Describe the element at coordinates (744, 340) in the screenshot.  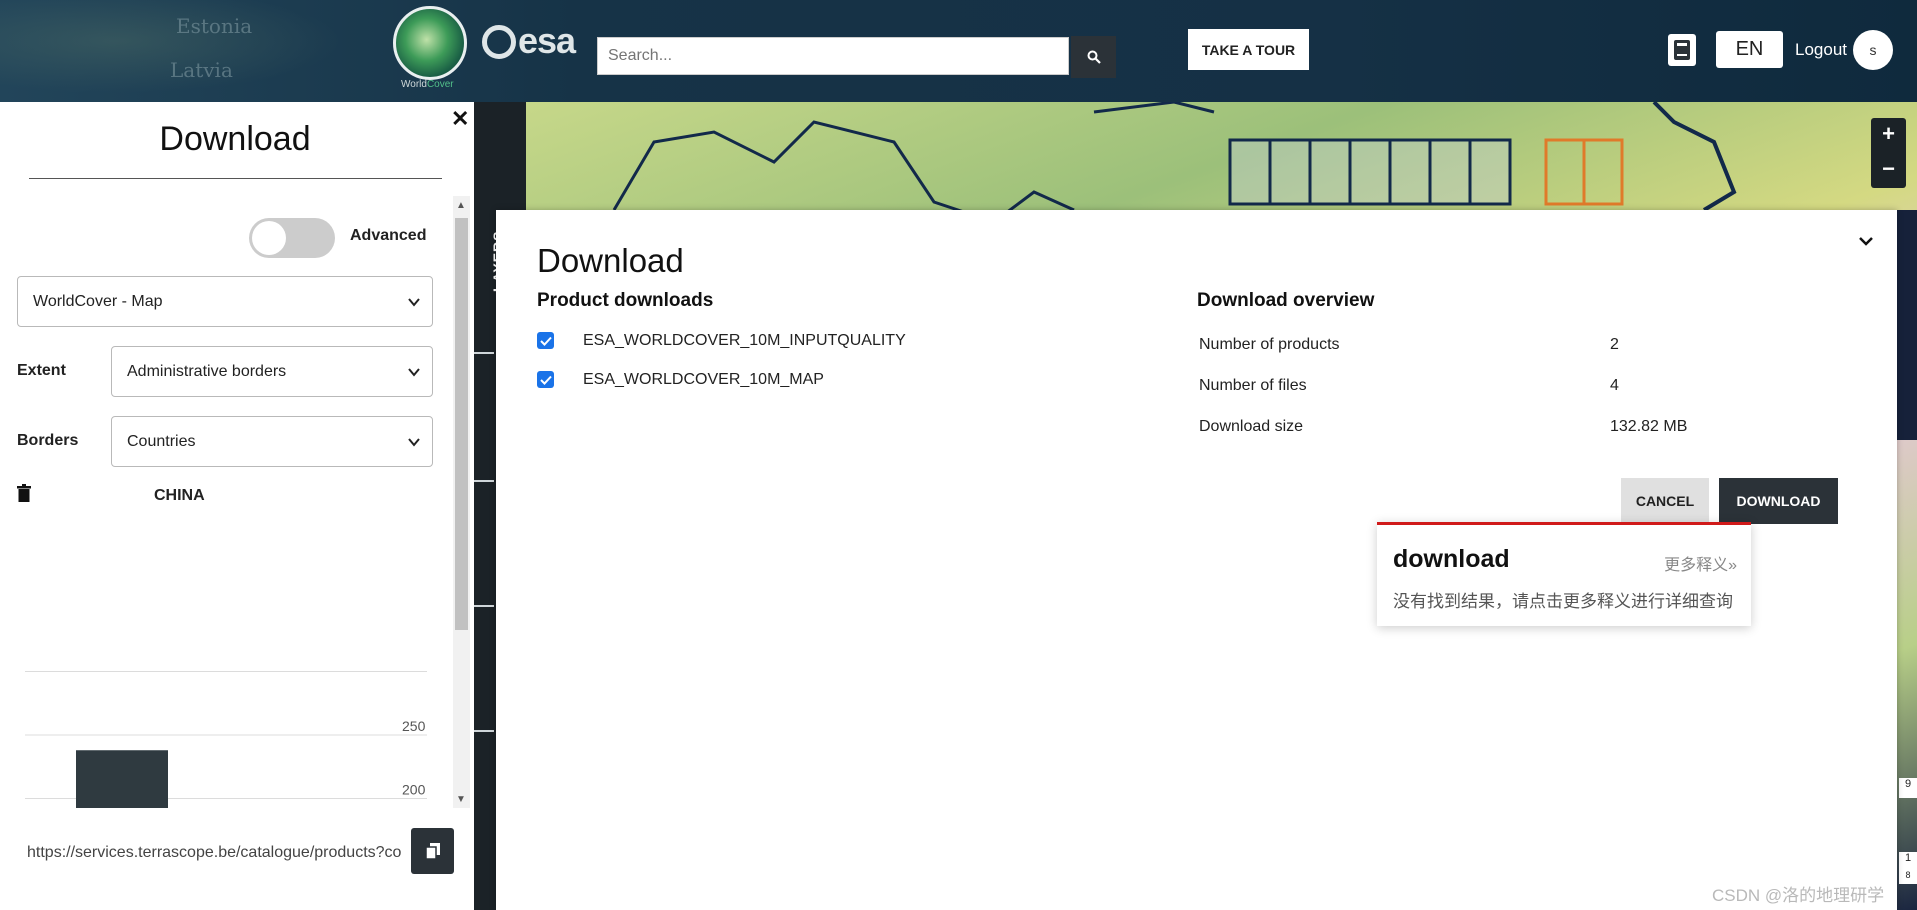
I see `product-name: ESA_WORLDCOVER_10M_INPUTQUALITY` at that location.